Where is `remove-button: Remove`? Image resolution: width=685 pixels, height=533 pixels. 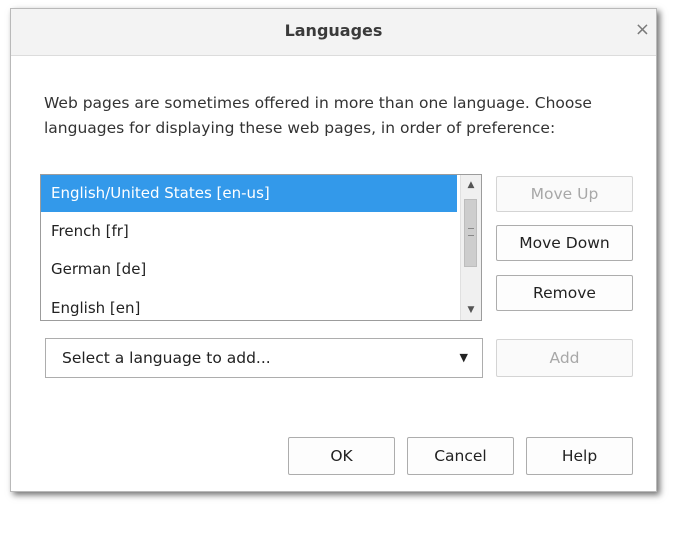
remove-button: Remove is located at coordinates (564, 293).